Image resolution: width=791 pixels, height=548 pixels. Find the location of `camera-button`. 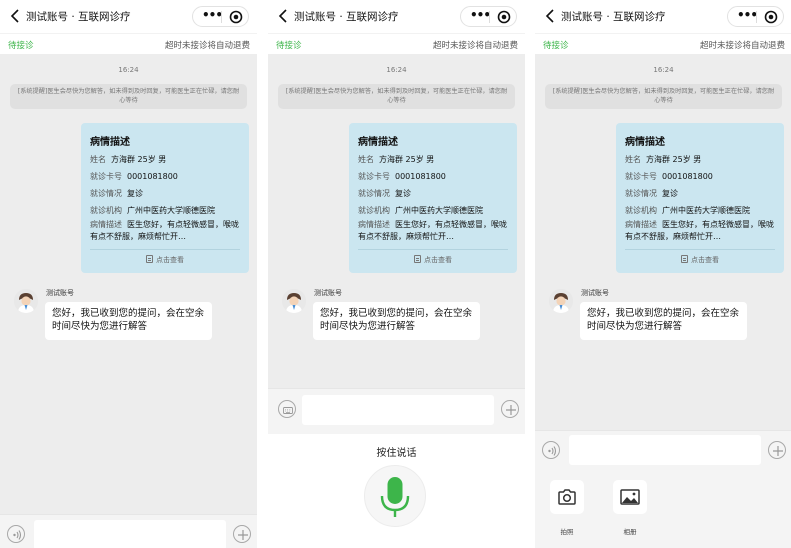

camera-button is located at coordinates (567, 497).